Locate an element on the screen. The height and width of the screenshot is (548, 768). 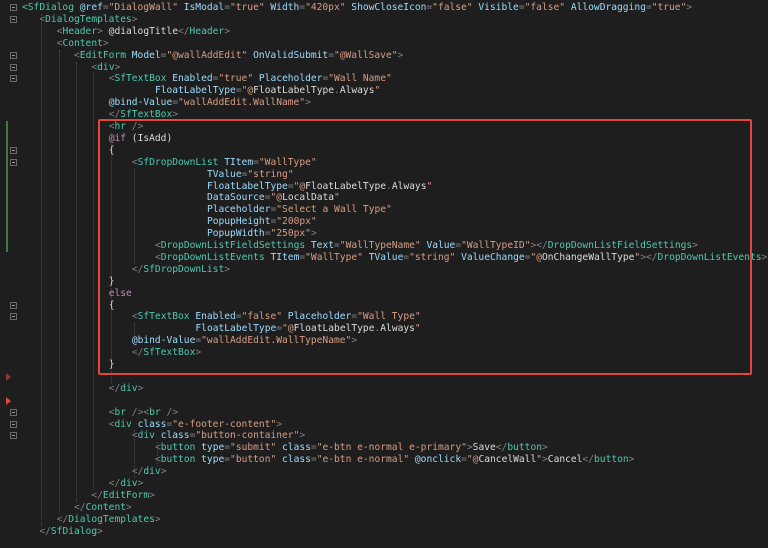
code-token: Cancel is located at coordinates (565, 460).